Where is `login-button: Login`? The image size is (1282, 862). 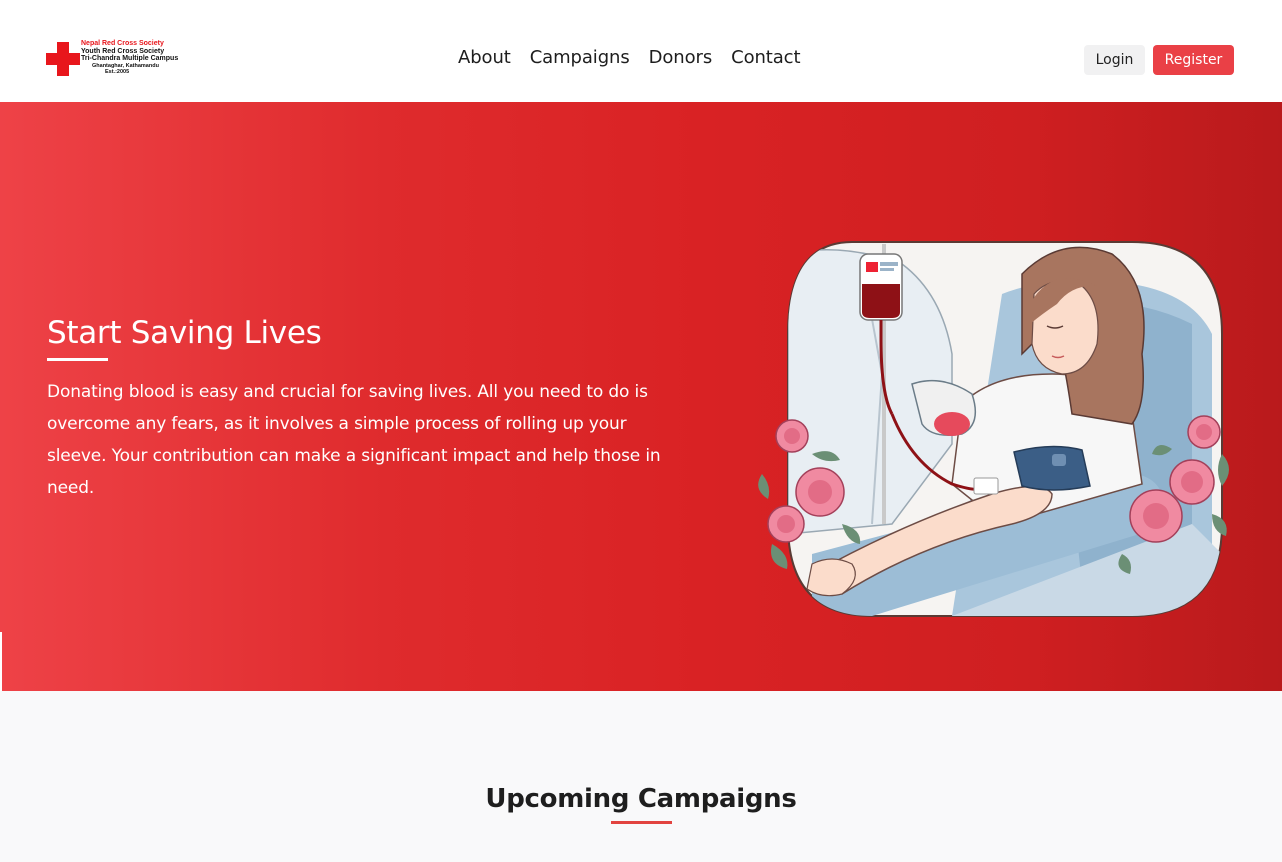 login-button: Login is located at coordinates (1114, 60).